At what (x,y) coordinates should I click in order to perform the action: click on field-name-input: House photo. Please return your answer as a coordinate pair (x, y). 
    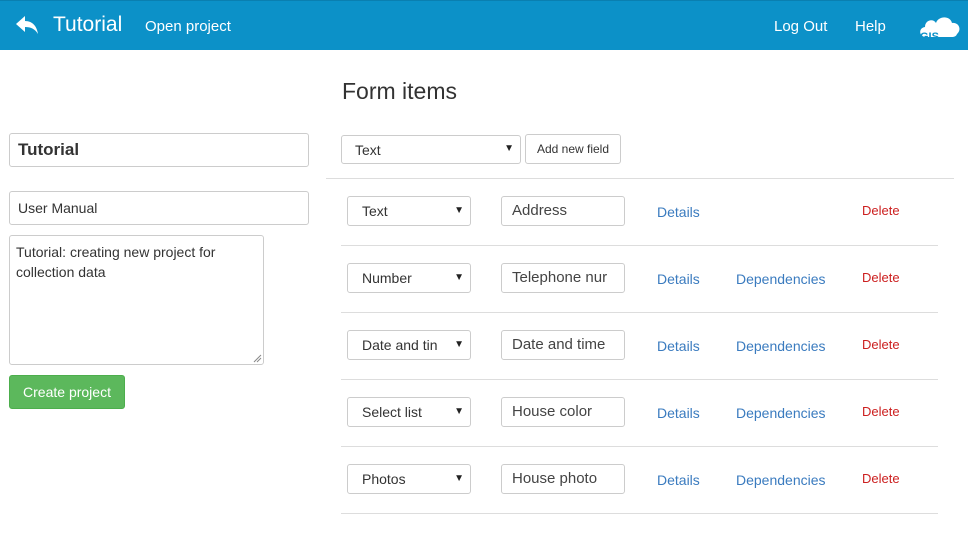
    Looking at the image, I should click on (563, 479).